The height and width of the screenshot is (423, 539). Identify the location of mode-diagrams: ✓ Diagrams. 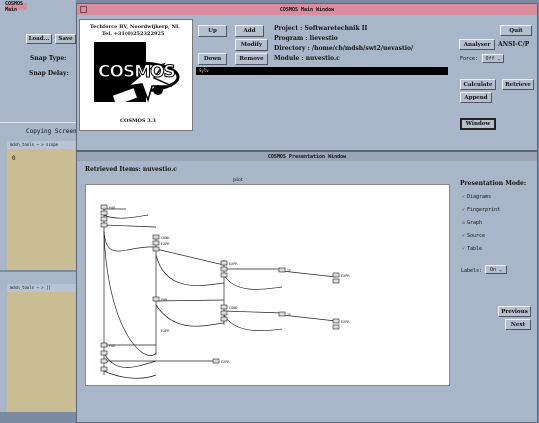
(476, 197).